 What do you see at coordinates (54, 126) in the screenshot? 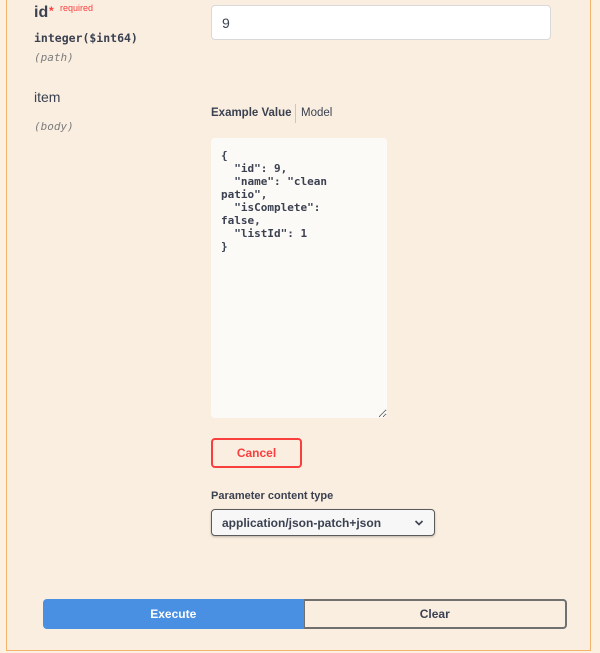
I see `param-location-item: (body)` at bounding box center [54, 126].